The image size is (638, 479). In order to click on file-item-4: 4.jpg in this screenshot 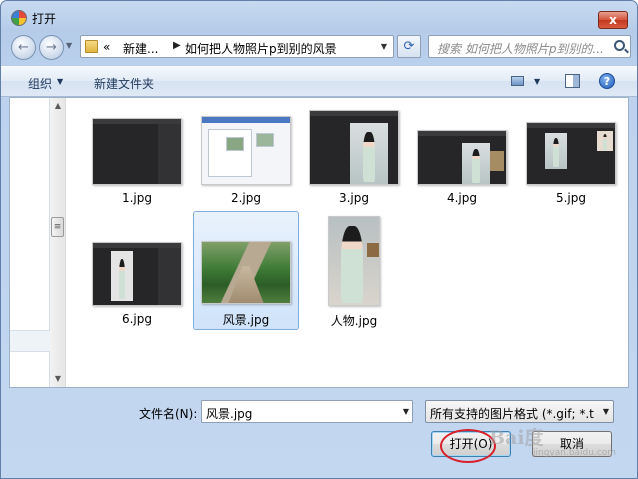, I will do `click(462, 163)`.